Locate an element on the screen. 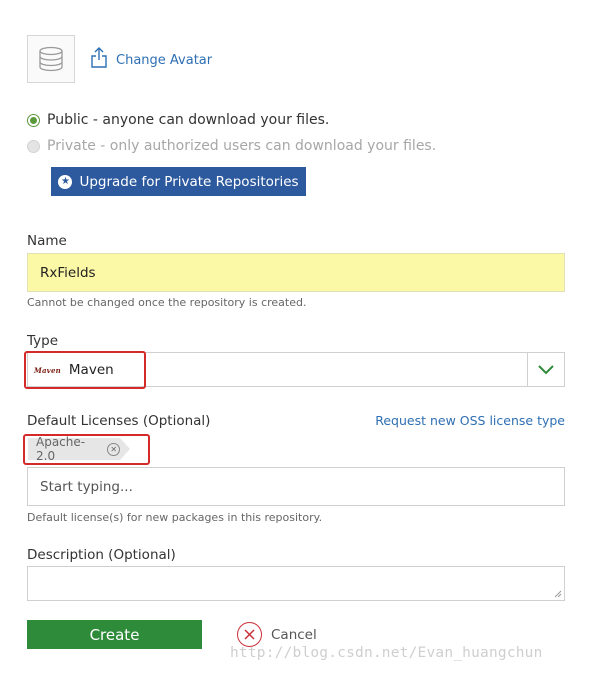  database-icon is located at coordinates (51, 59).